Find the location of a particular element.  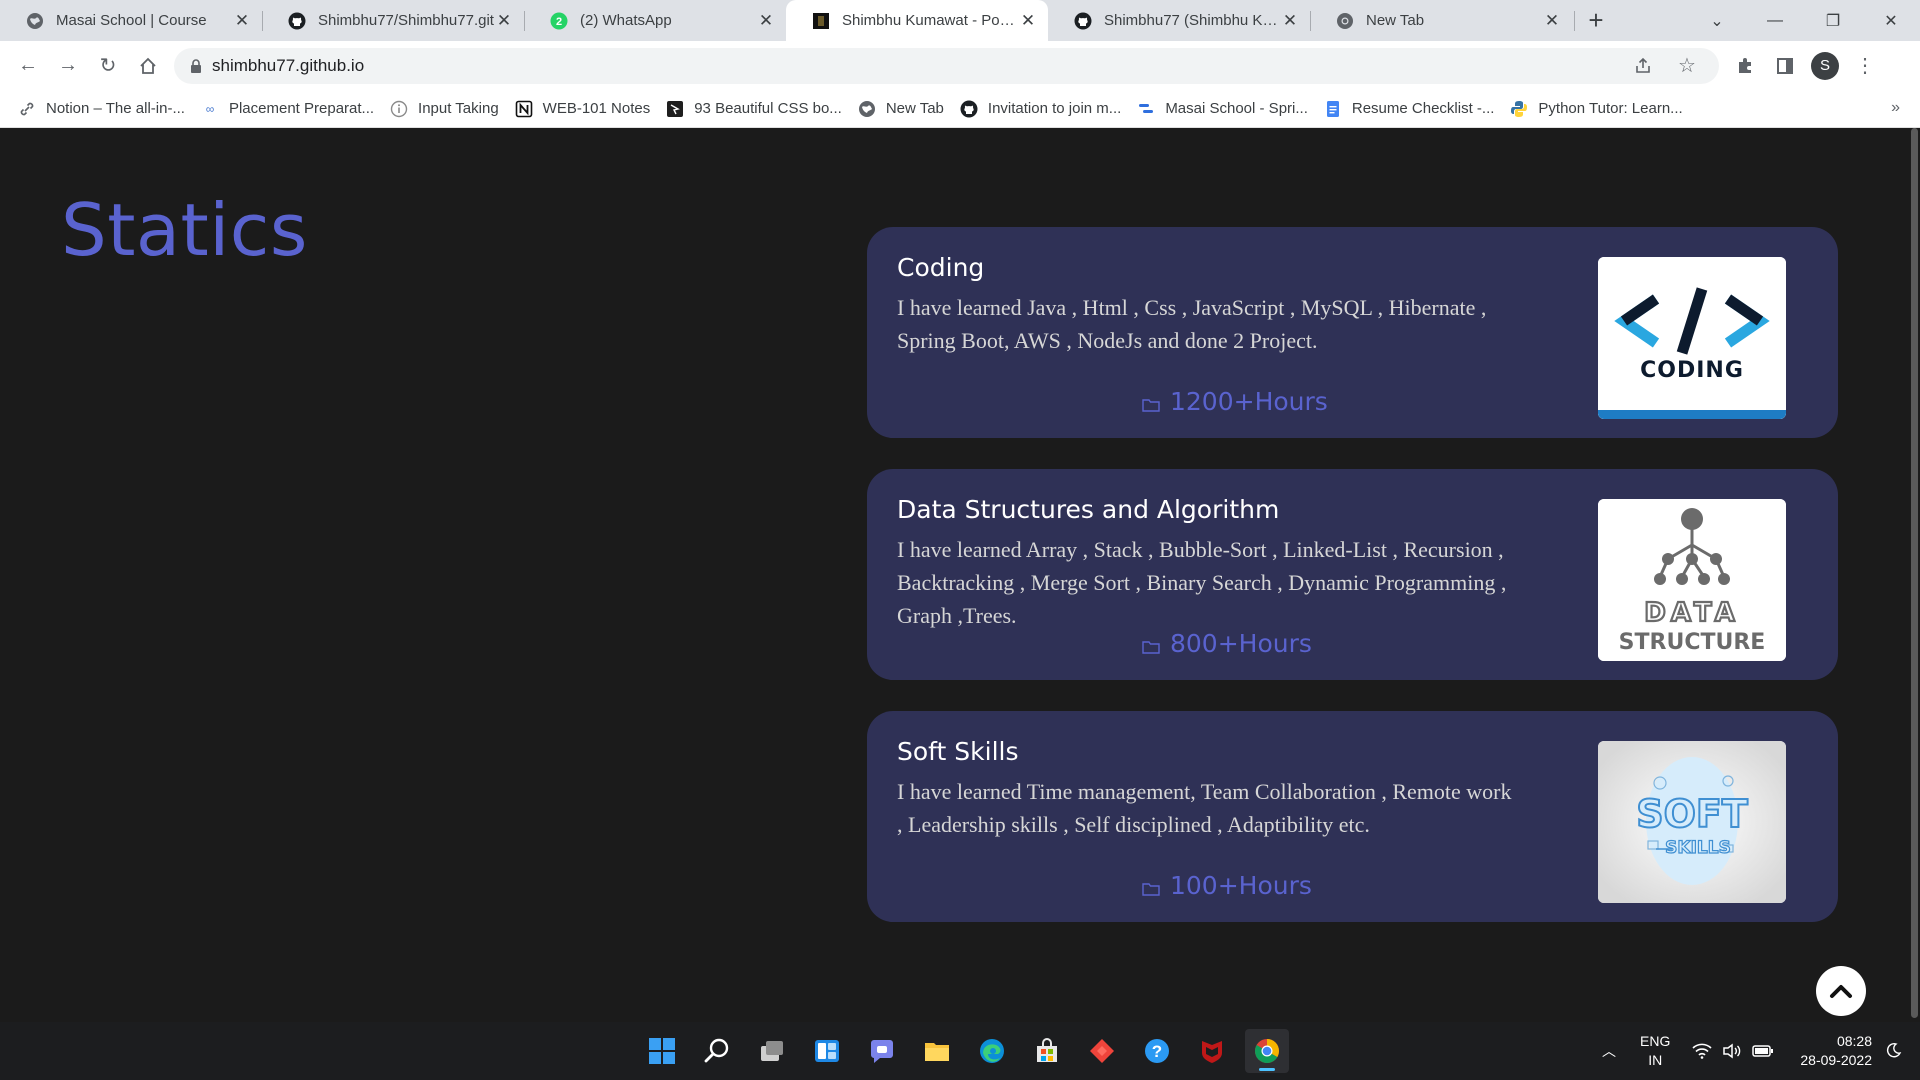

notion-icon is located at coordinates (524, 109).